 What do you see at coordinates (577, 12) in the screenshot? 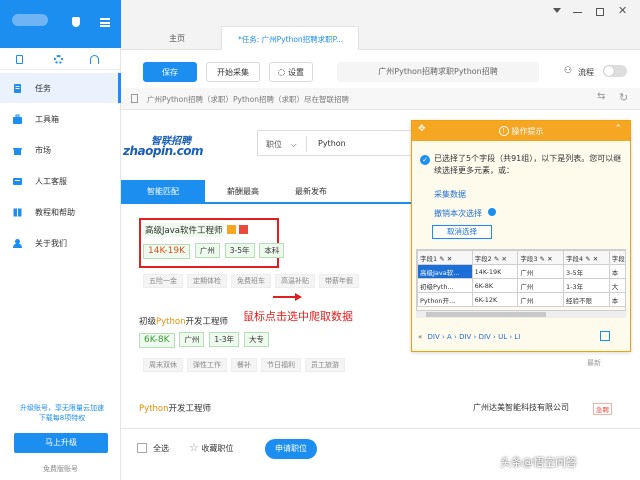
I see `minimize-icon` at bounding box center [577, 12].